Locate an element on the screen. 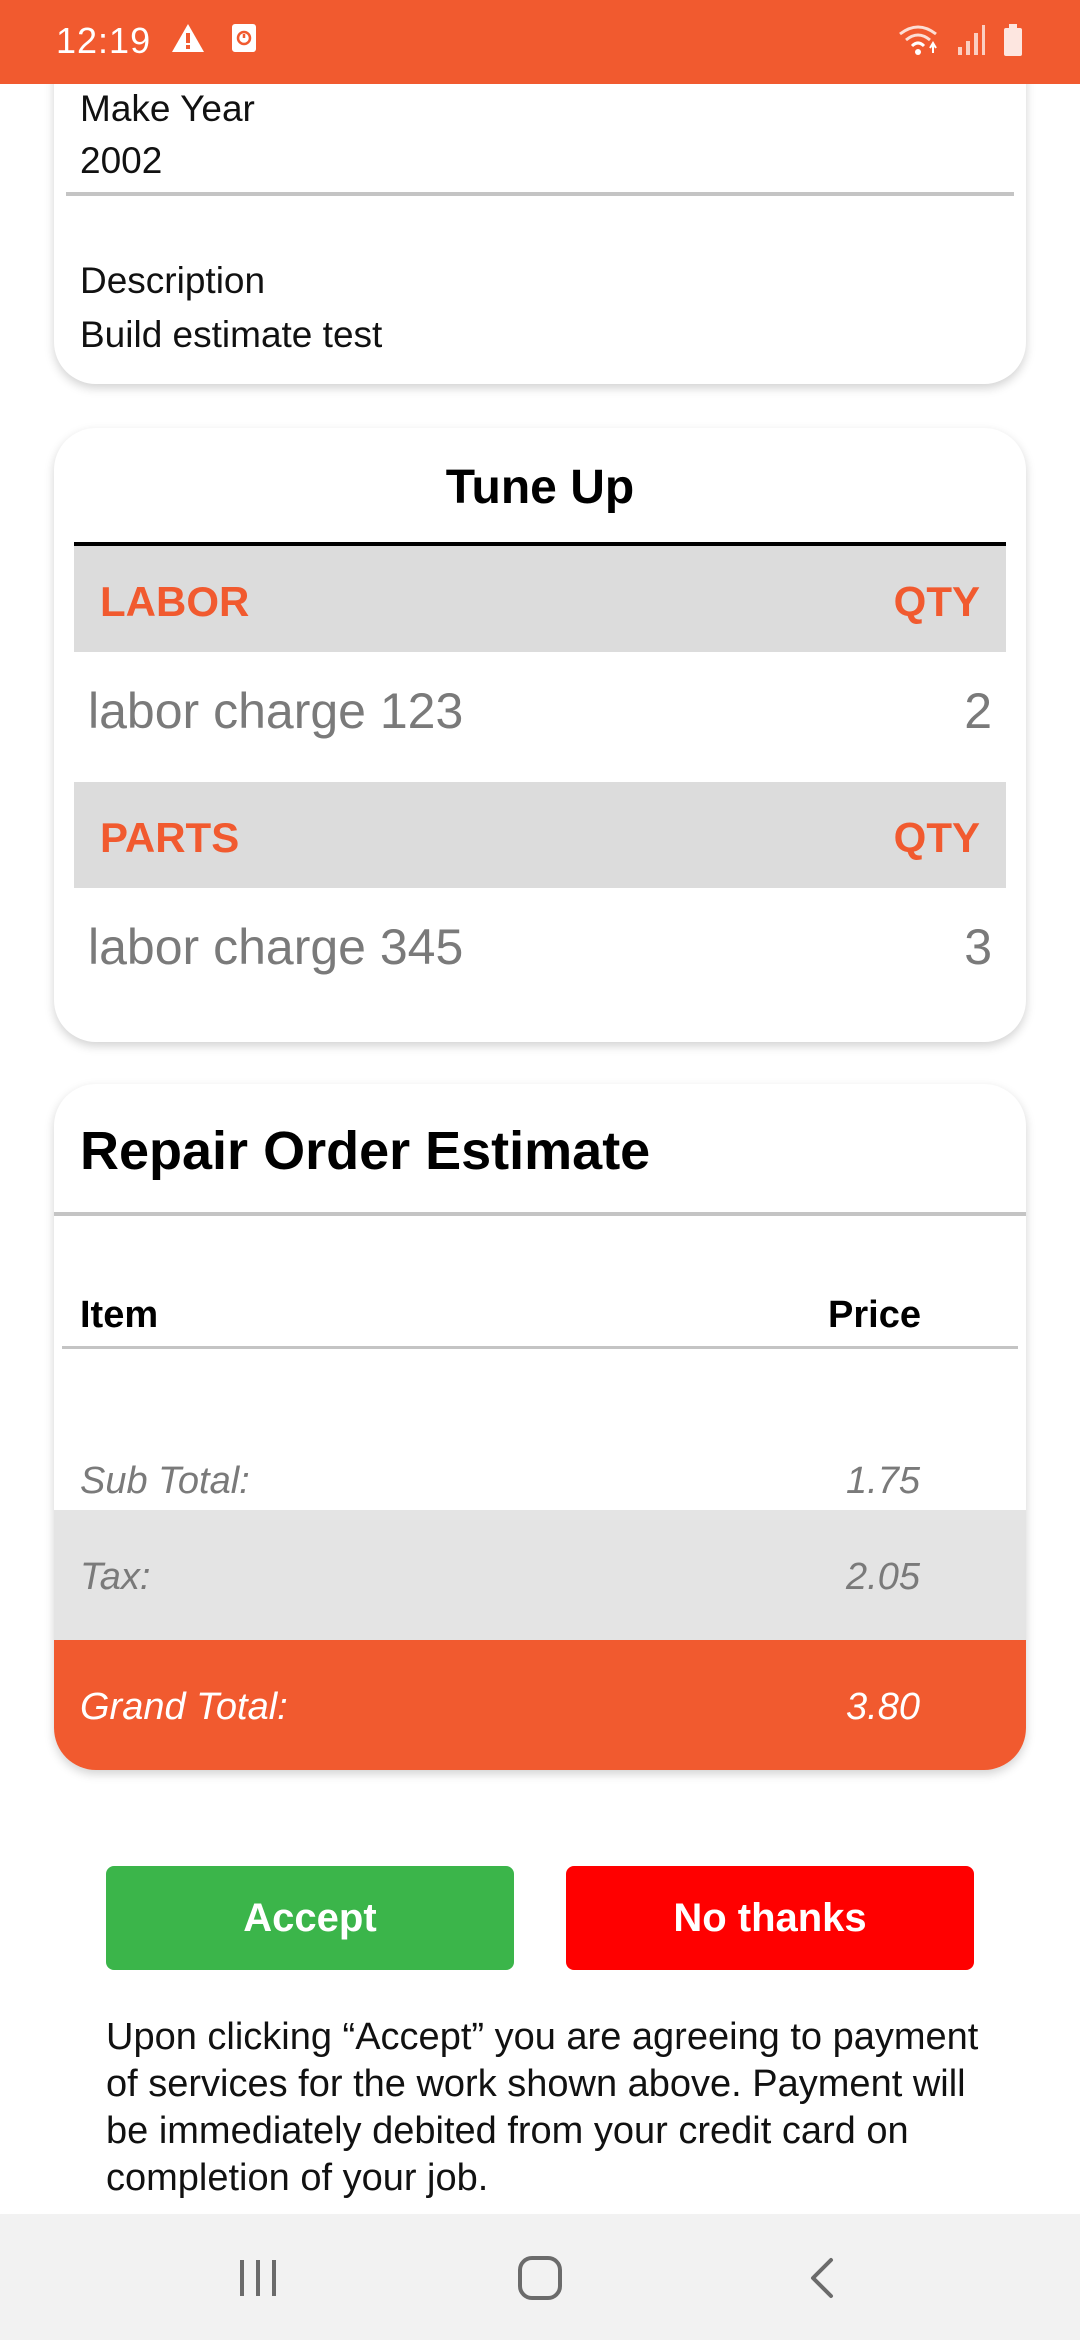 The width and height of the screenshot is (1080, 2340). labor-item-qty: 2 is located at coordinates (978, 711).